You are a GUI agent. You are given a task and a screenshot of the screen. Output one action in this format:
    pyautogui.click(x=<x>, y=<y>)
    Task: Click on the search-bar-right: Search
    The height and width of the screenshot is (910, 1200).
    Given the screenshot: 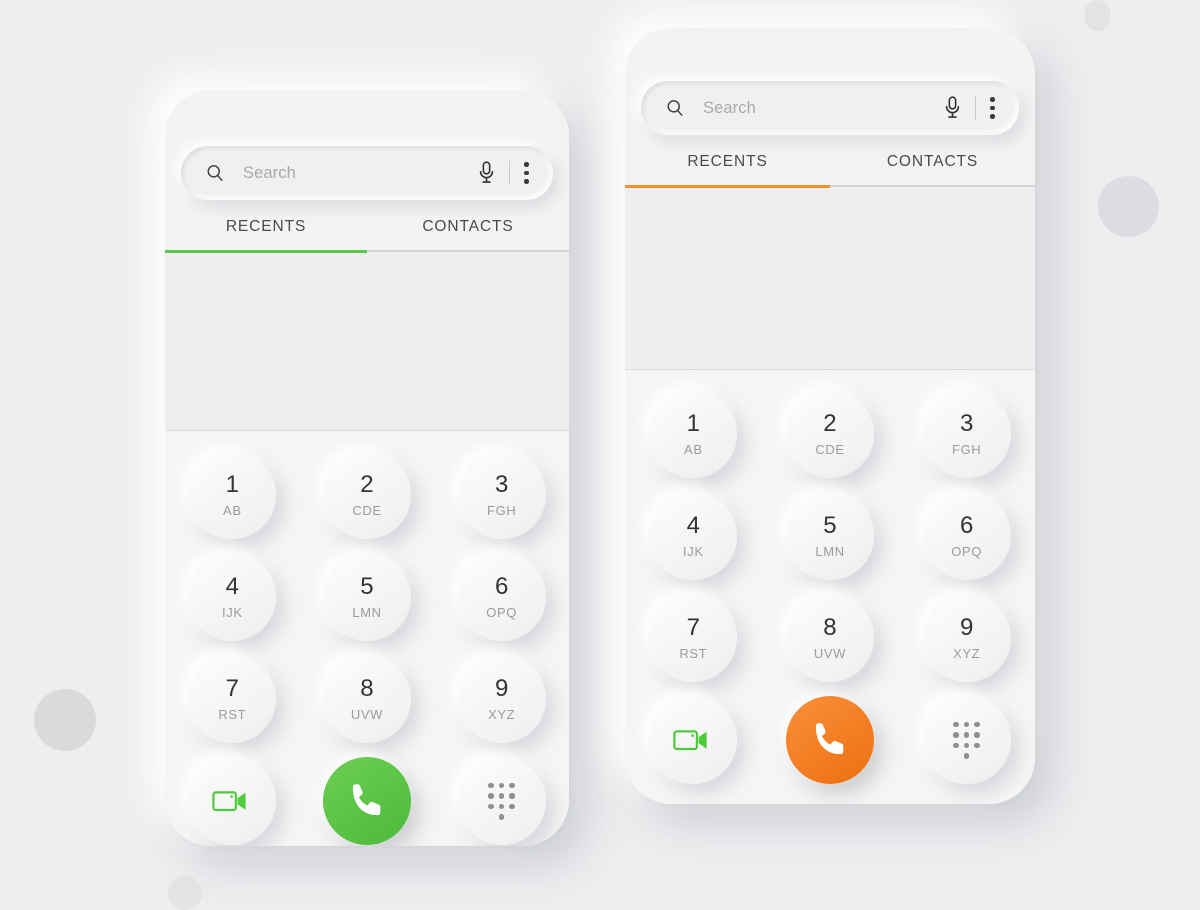 What is the action you would take?
    pyautogui.click(x=830, y=108)
    